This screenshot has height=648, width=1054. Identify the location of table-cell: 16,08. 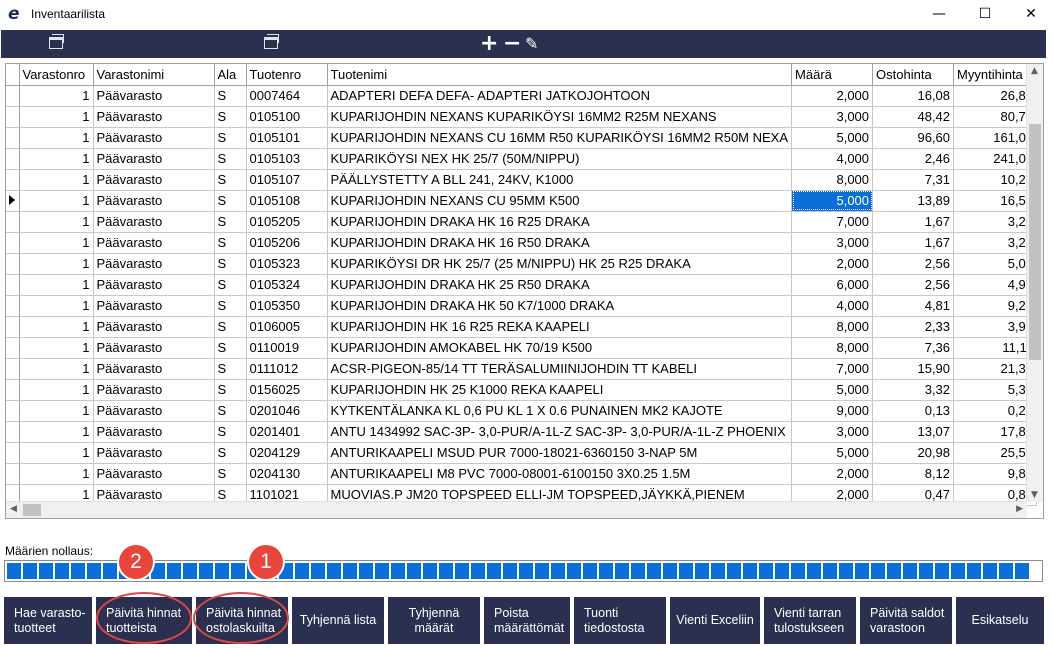
(913, 96).